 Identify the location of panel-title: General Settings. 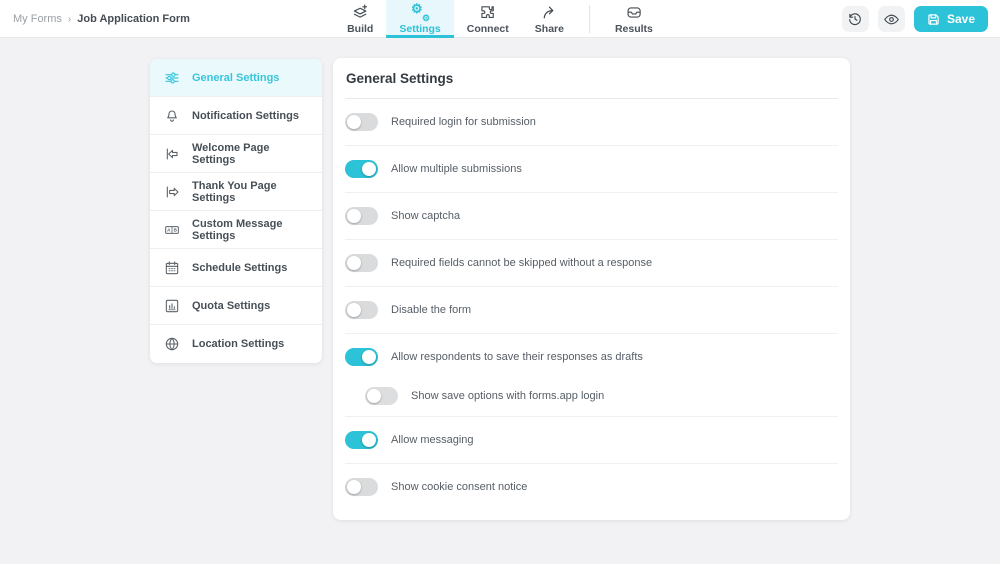
(591, 78).